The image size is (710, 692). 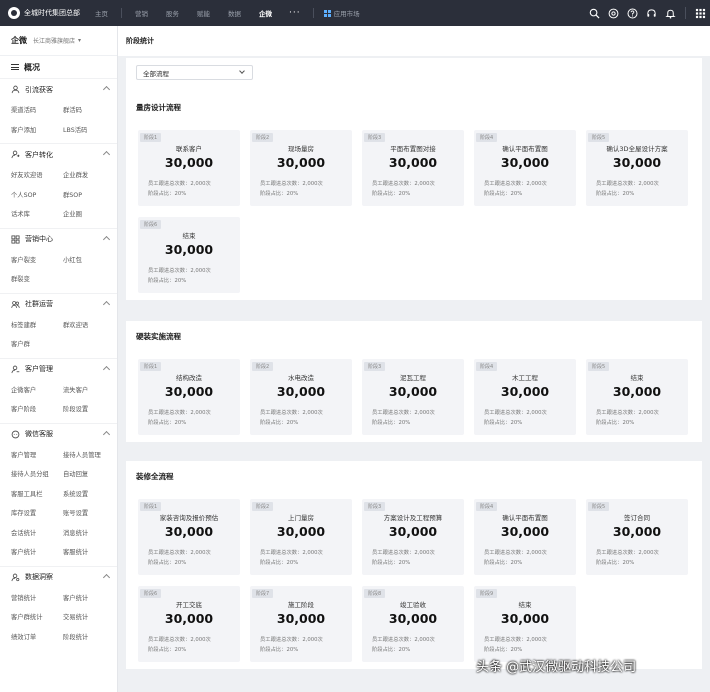 I want to click on settings-icon, so click(x=613, y=13).